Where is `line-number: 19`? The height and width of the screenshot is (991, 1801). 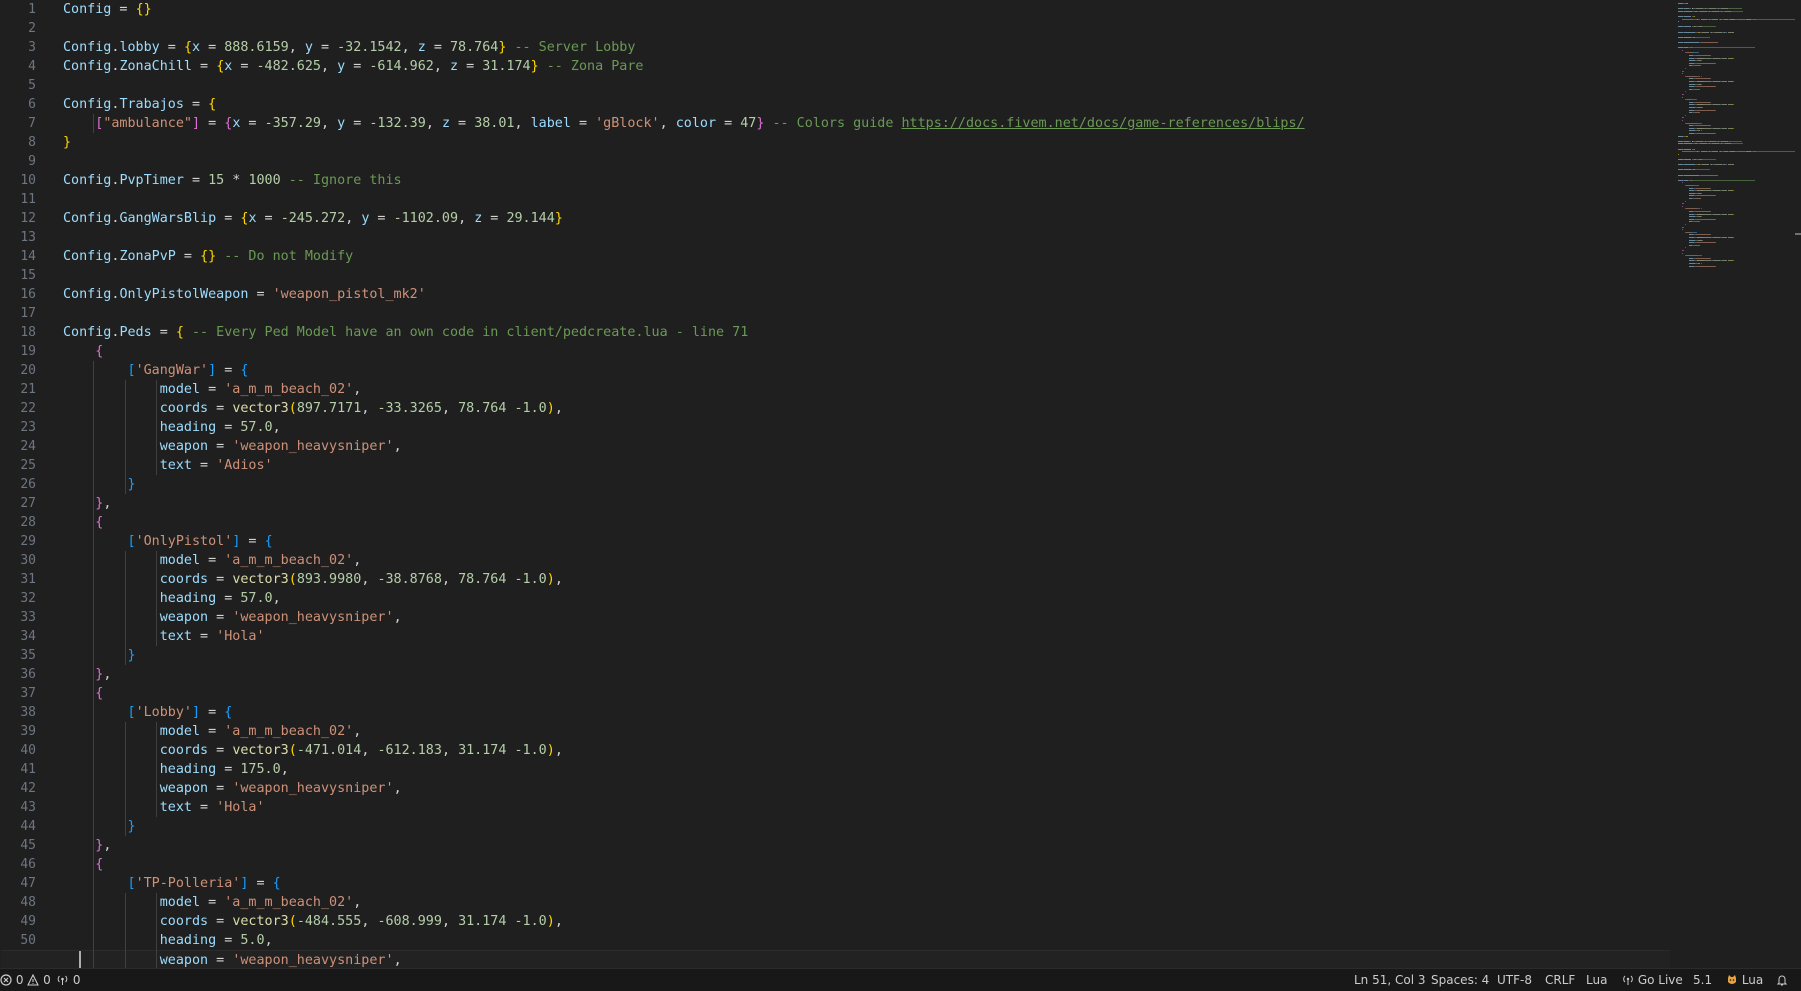
line-number: 19 is located at coordinates (28, 351).